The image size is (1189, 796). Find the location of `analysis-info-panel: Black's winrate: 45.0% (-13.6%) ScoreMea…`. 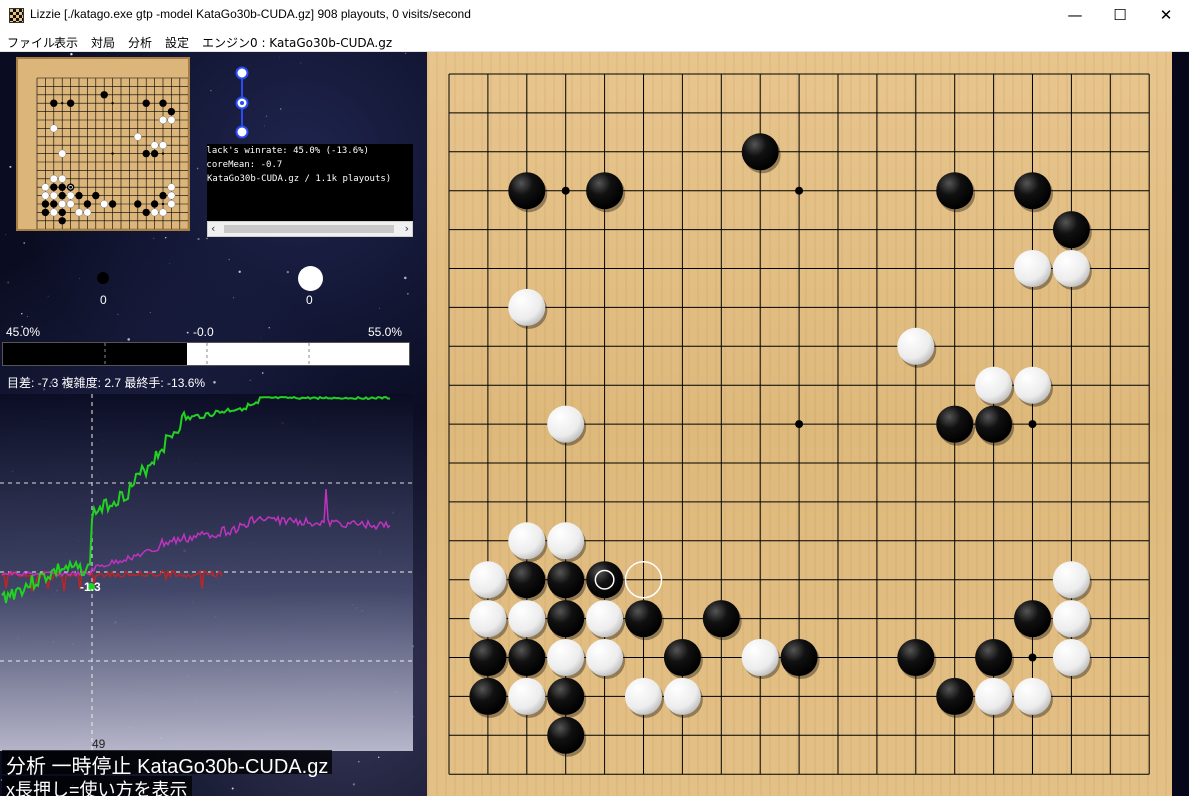

analysis-info-panel: Black's winrate: 45.0% (-13.6%) ScoreMea… is located at coordinates (310, 182).